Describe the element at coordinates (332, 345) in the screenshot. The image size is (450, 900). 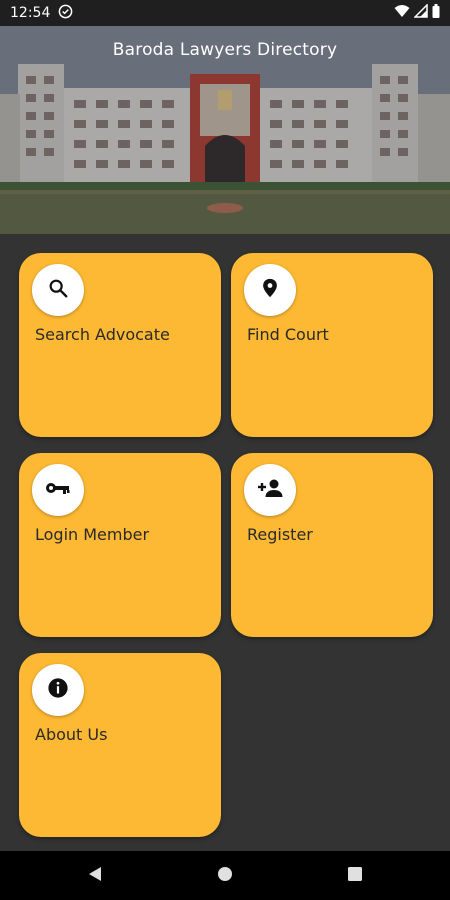
I see `find-court-card: Find Court` at that location.